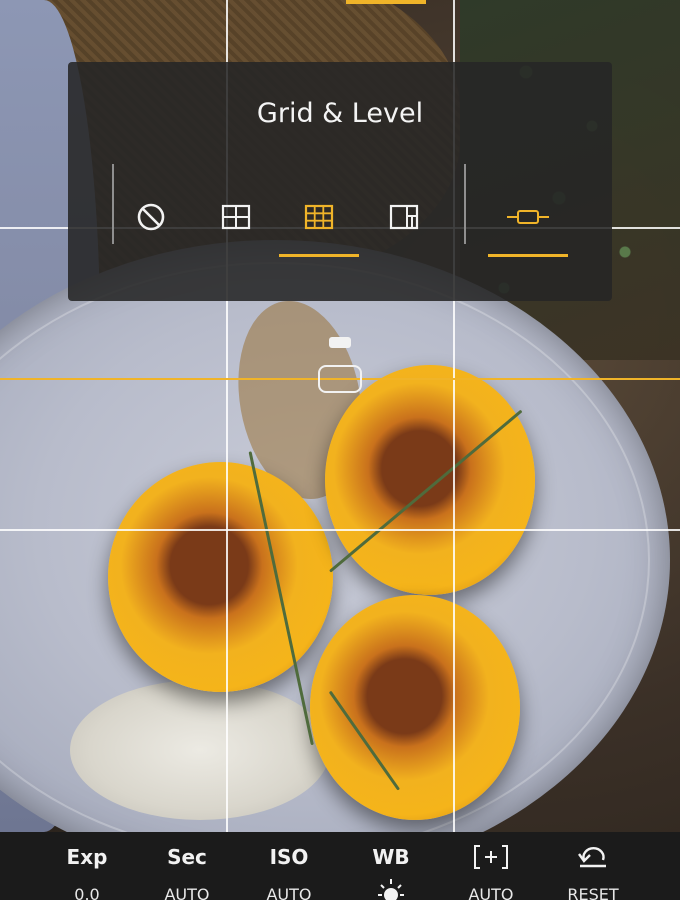 The width and height of the screenshot is (680, 900). I want to click on grid-2x2-option, so click(236, 217).